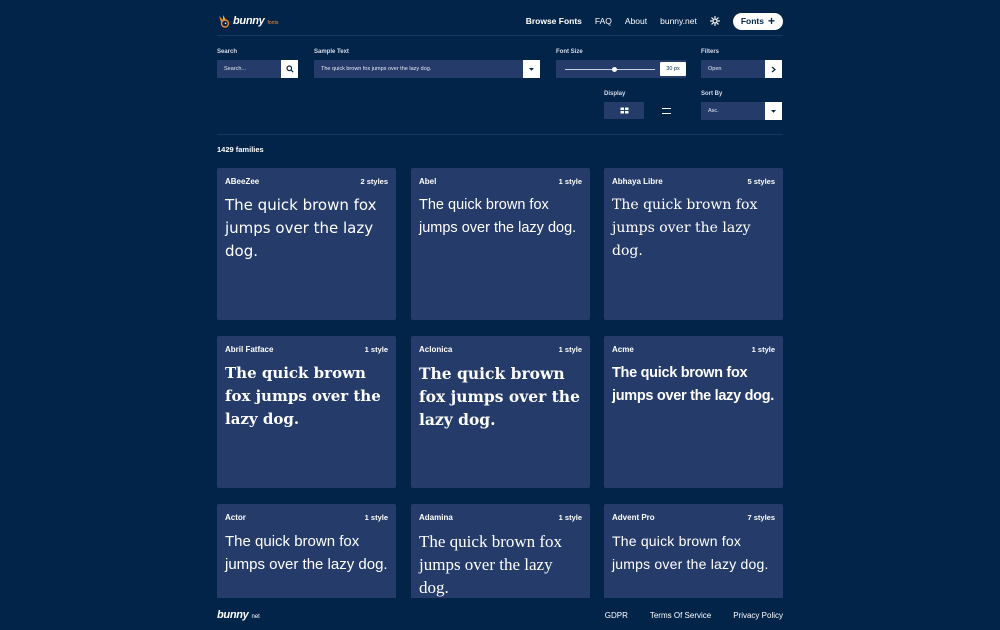  Describe the element at coordinates (680, 615) in the screenshot. I see `footer-link-terms: Terms Of Service` at that location.